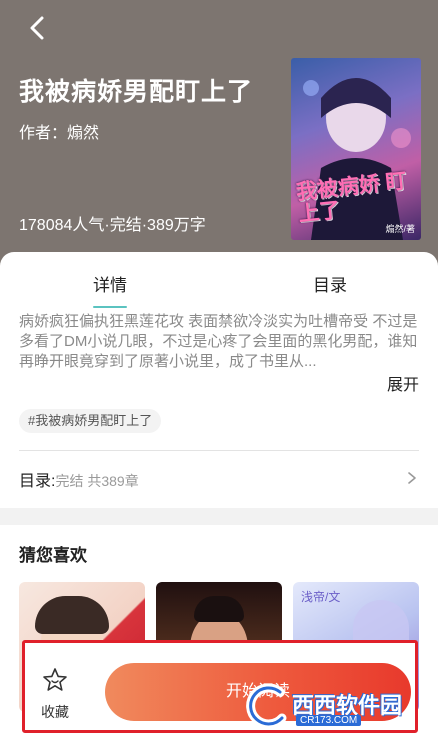  What do you see at coordinates (136, 92) in the screenshot?
I see `book-title: 我被病娇男配盯上了` at bounding box center [136, 92].